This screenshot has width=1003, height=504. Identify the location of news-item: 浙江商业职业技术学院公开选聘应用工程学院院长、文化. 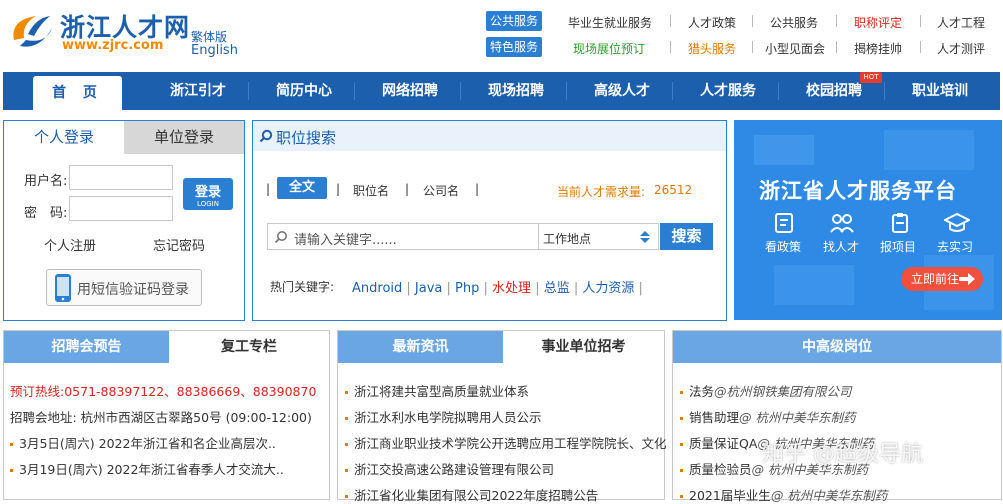
(506, 442).